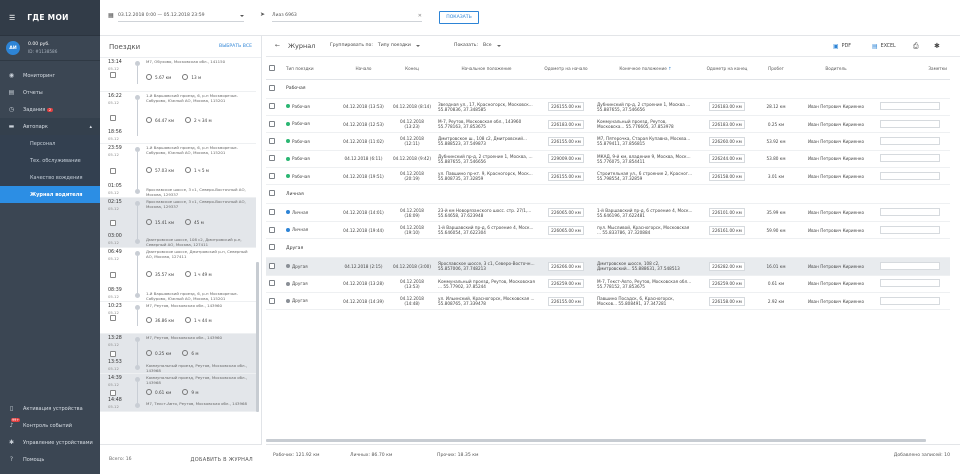 Image resolution: width=960 pixels, height=474 pixels. I want to click on group-by-select: Группировать по: Типу поездки, so click(375, 45).